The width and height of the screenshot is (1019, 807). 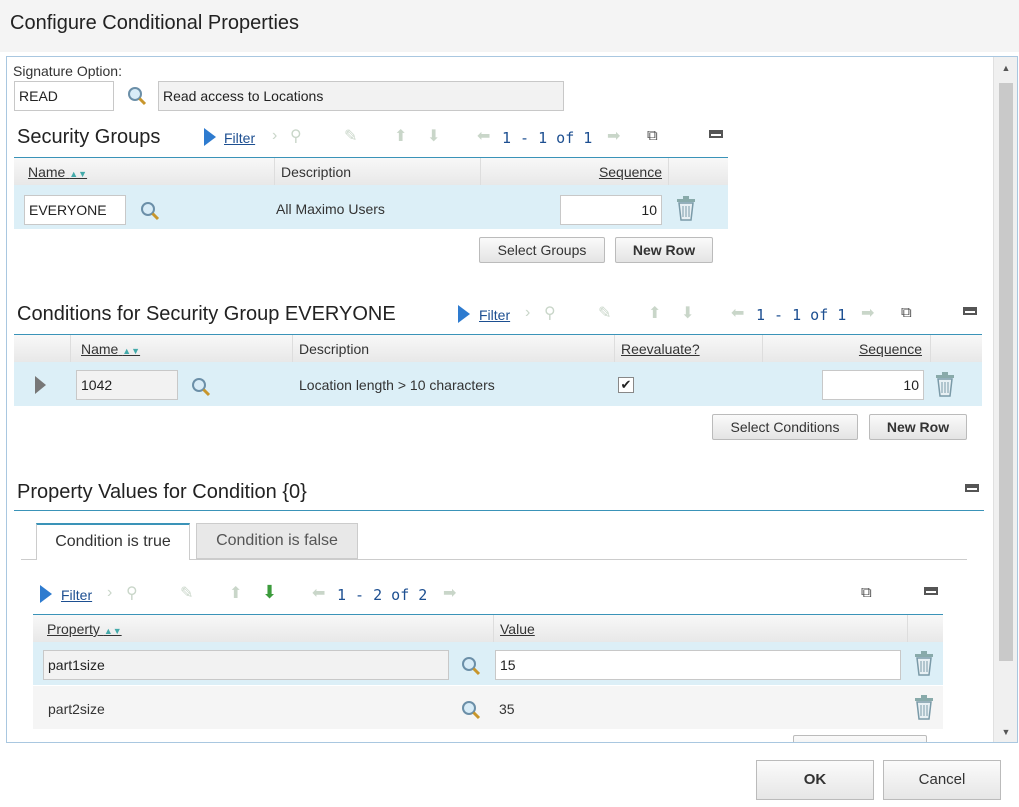 I want to click on property-values-table-header: Property ▲▼ Value, so click(x=488, y=628).